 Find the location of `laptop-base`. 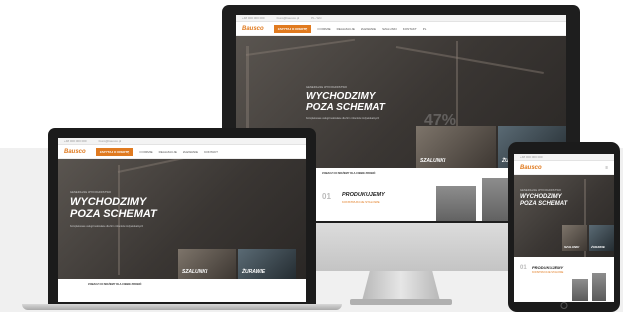

laptop-base is located at coordinates (182, 307).